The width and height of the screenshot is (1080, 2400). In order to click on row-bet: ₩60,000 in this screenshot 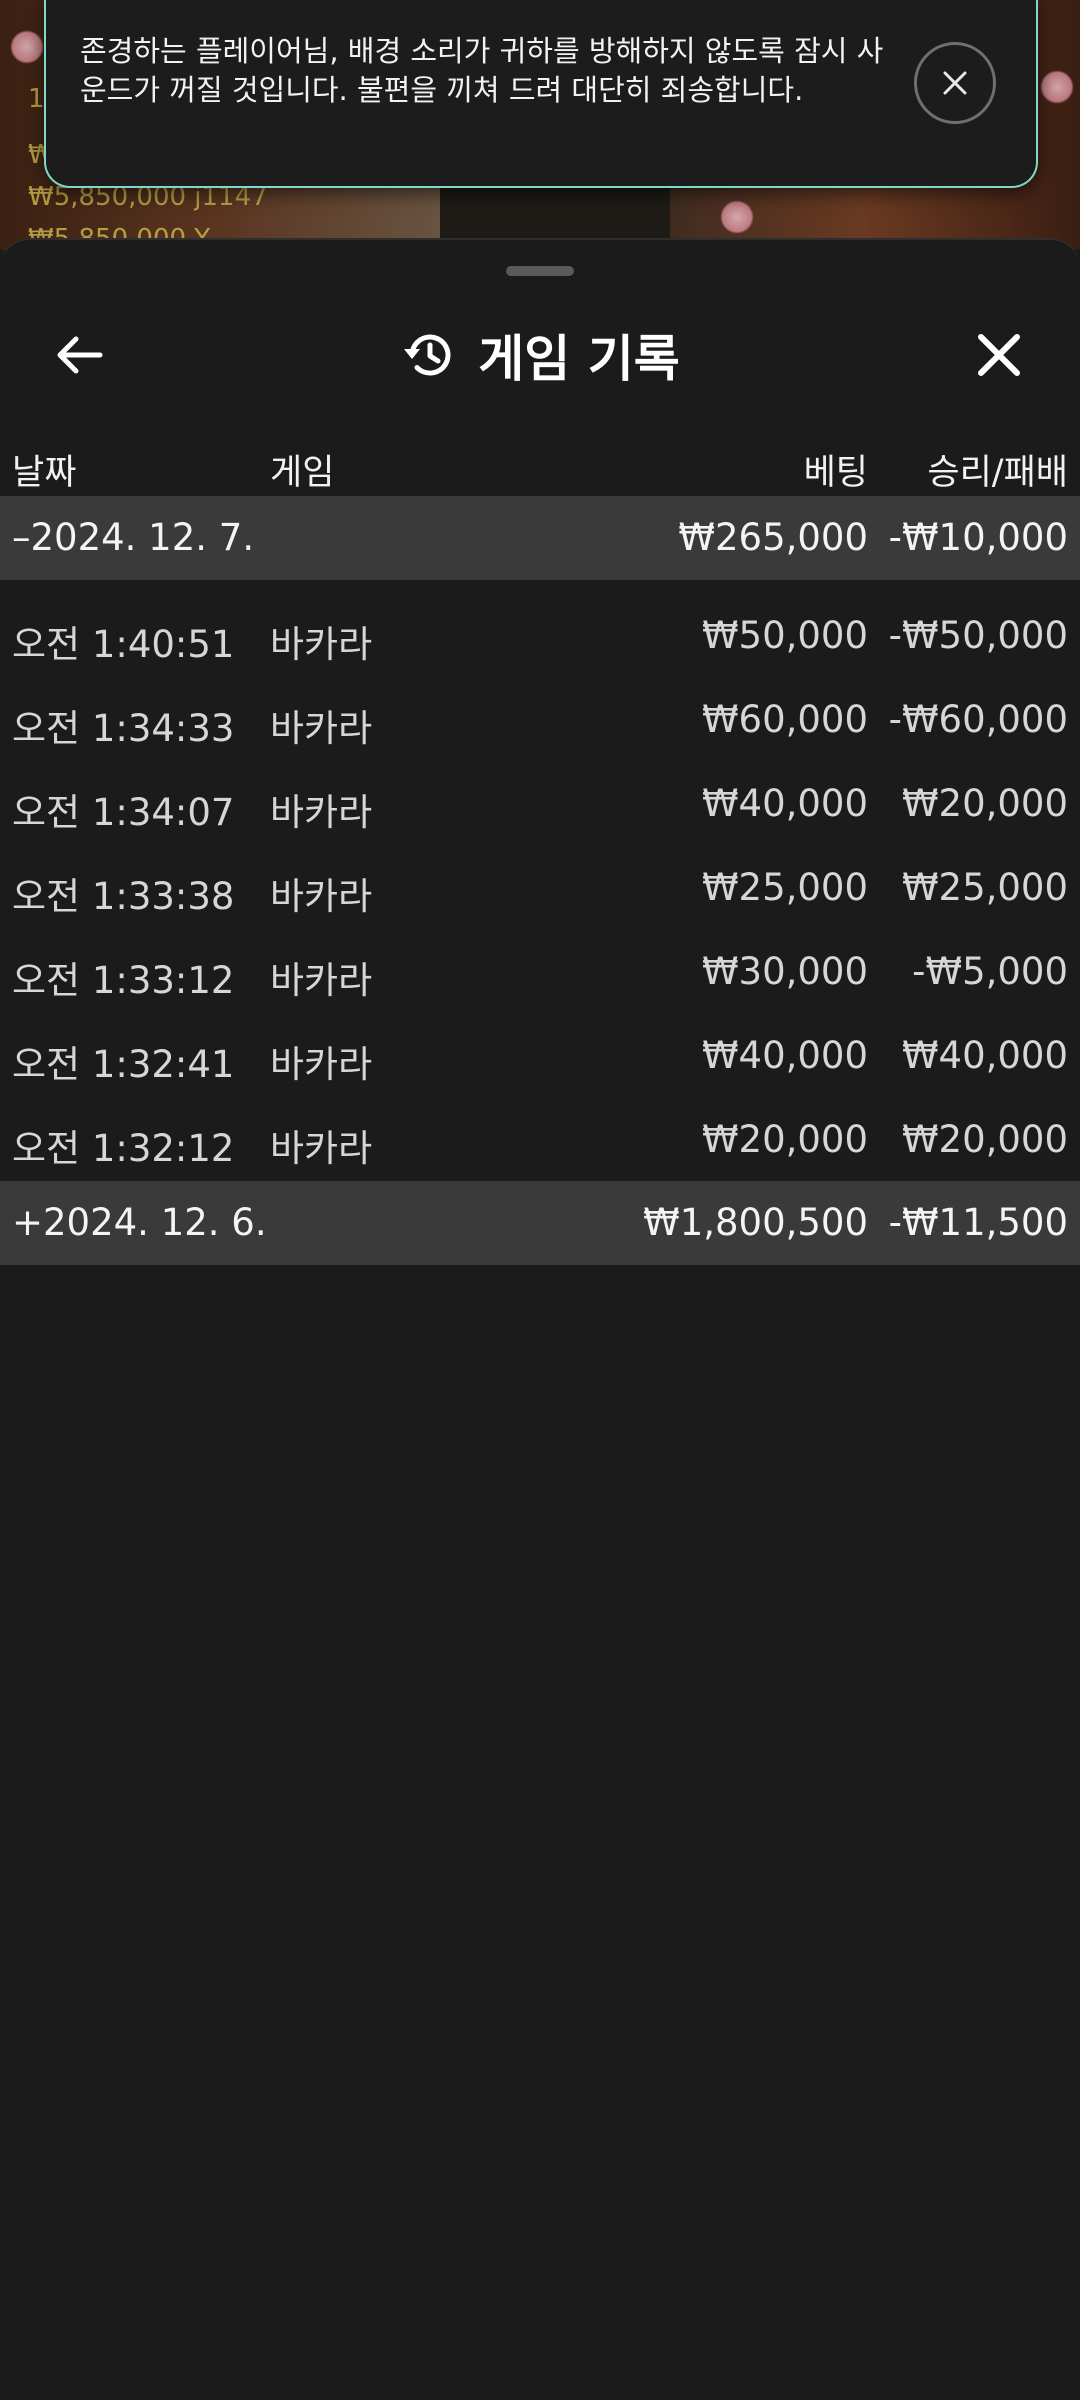, I will do `click(784, 719)`.